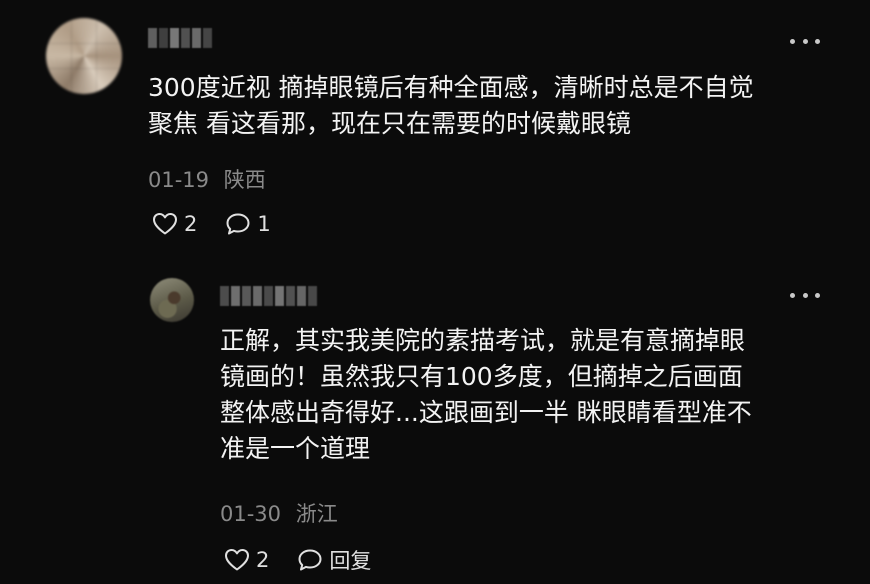  Describe the element at coordinates (264, 224) in the screenshot. I see `reply-count: 1` at that location.